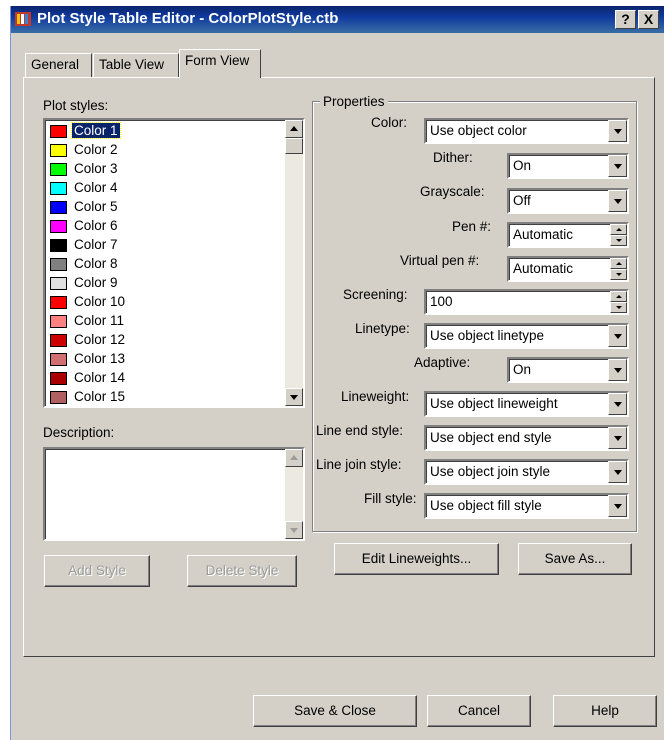 This screenshot has height=740, width=664. Describe the element at coordinates (522, 369) in the screenshot. I see `adaptive-value: On` at that location.